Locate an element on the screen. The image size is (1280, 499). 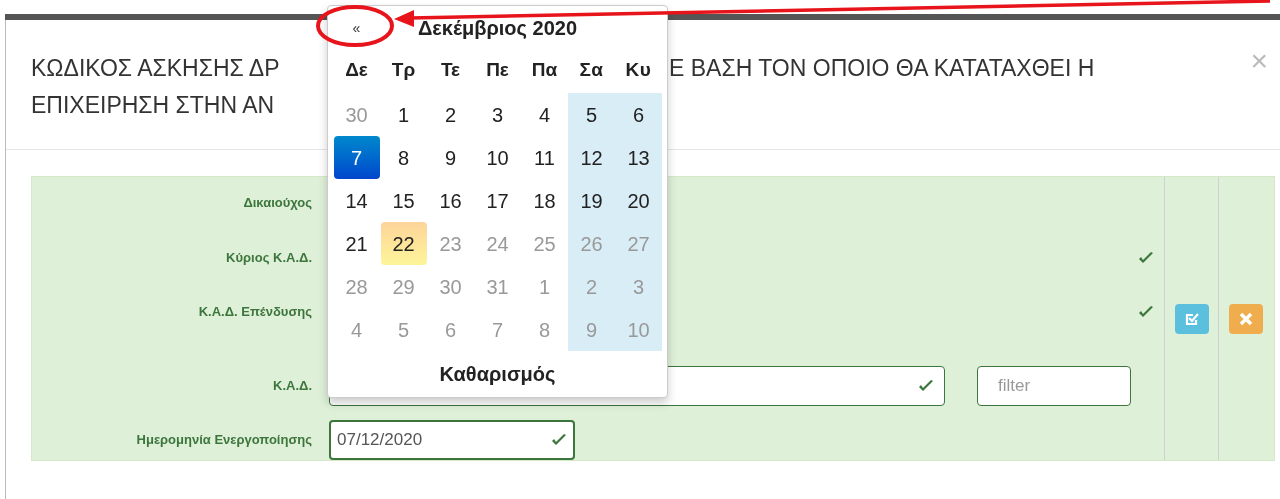
weekday-label: Τε is located at coordinates (450, 69).